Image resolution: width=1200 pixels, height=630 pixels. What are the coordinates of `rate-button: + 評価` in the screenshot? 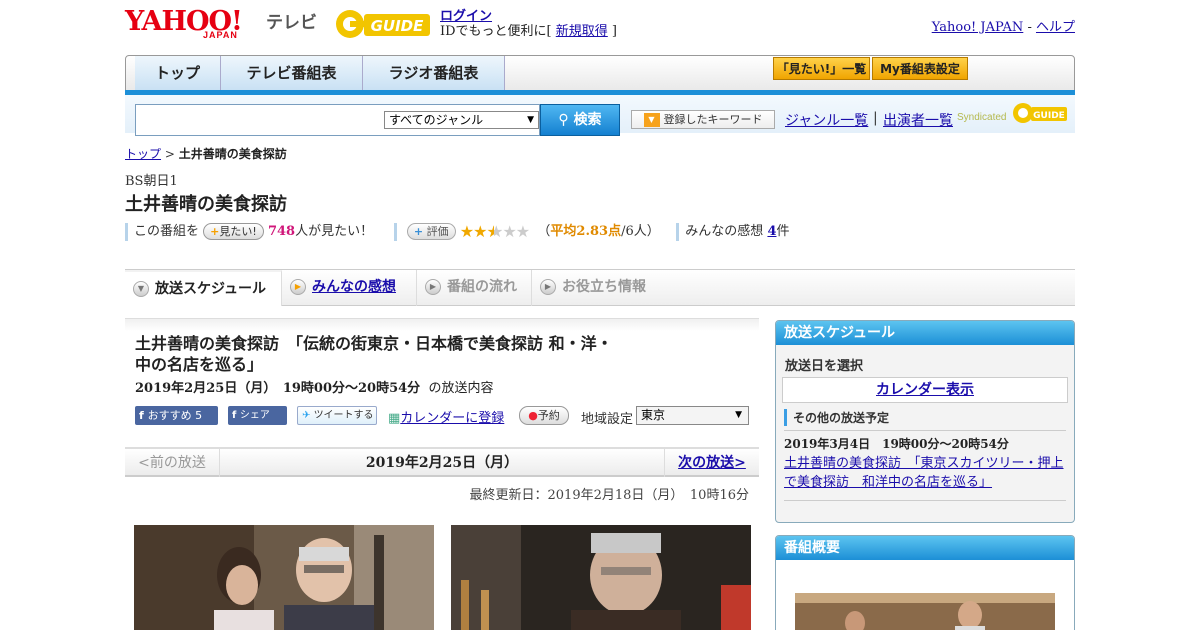 It's located at (431, 231).